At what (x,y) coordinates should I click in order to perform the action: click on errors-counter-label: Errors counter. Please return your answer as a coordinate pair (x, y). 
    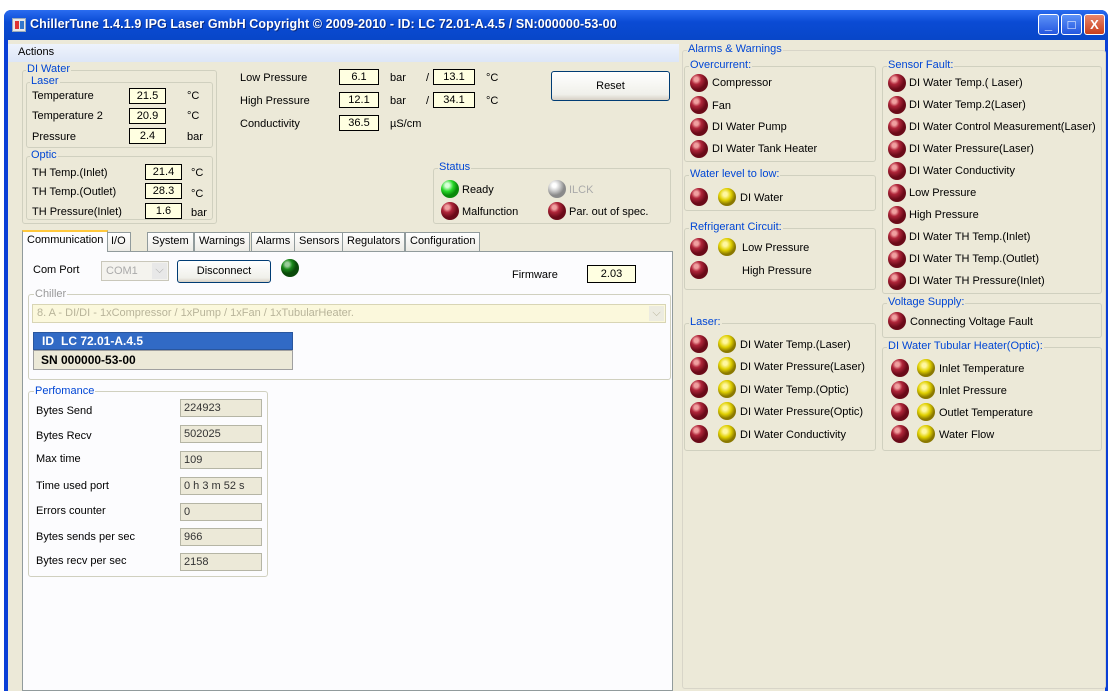
    Looking at the image, I should click on (71, 511).